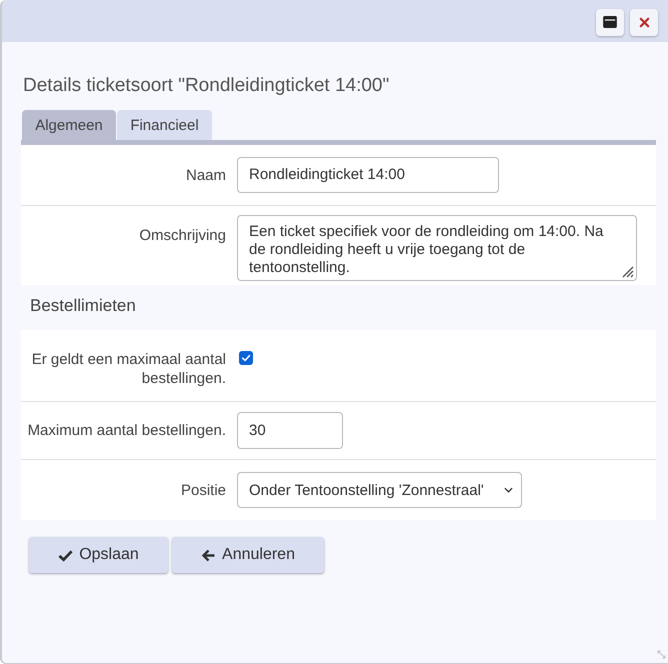 This screenshot has width=668, height=664. What do you see at coordinates (246, 358) in the screenshot?
I see `checkbox` at bounding box center [246, 358].